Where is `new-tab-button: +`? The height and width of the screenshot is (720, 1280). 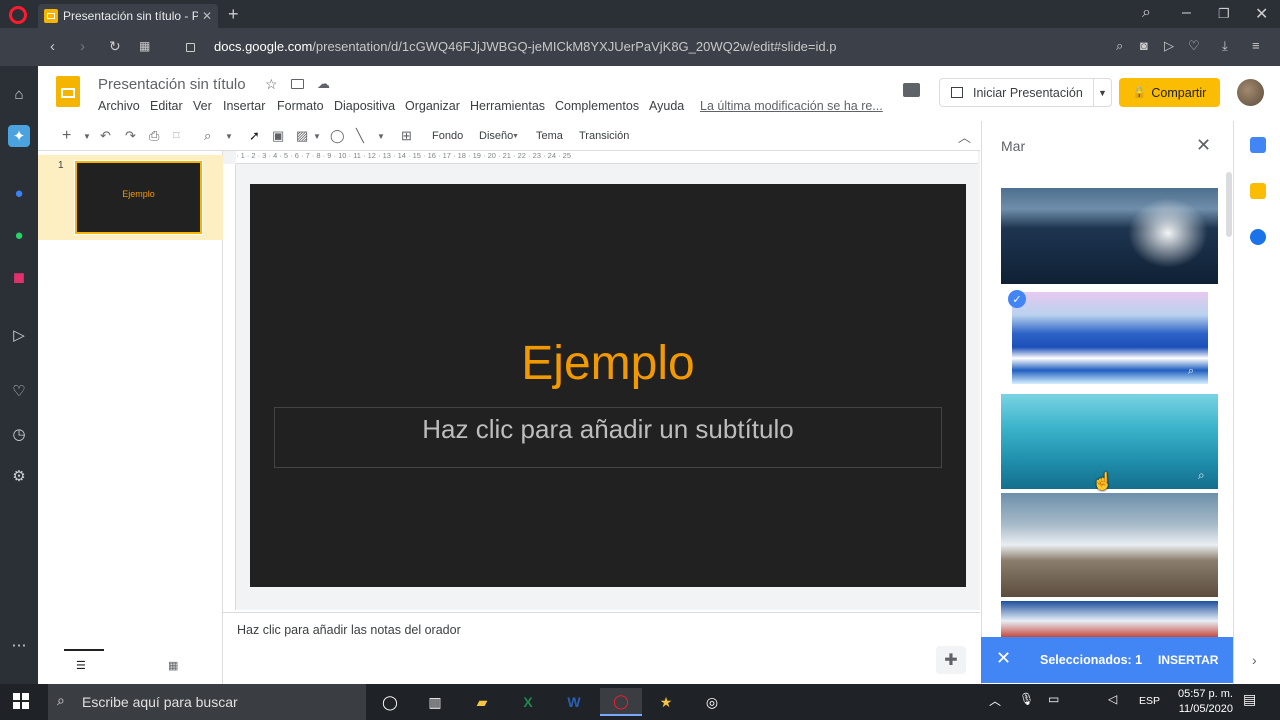
new-tab-button: + is located at coordinates (233, 14).